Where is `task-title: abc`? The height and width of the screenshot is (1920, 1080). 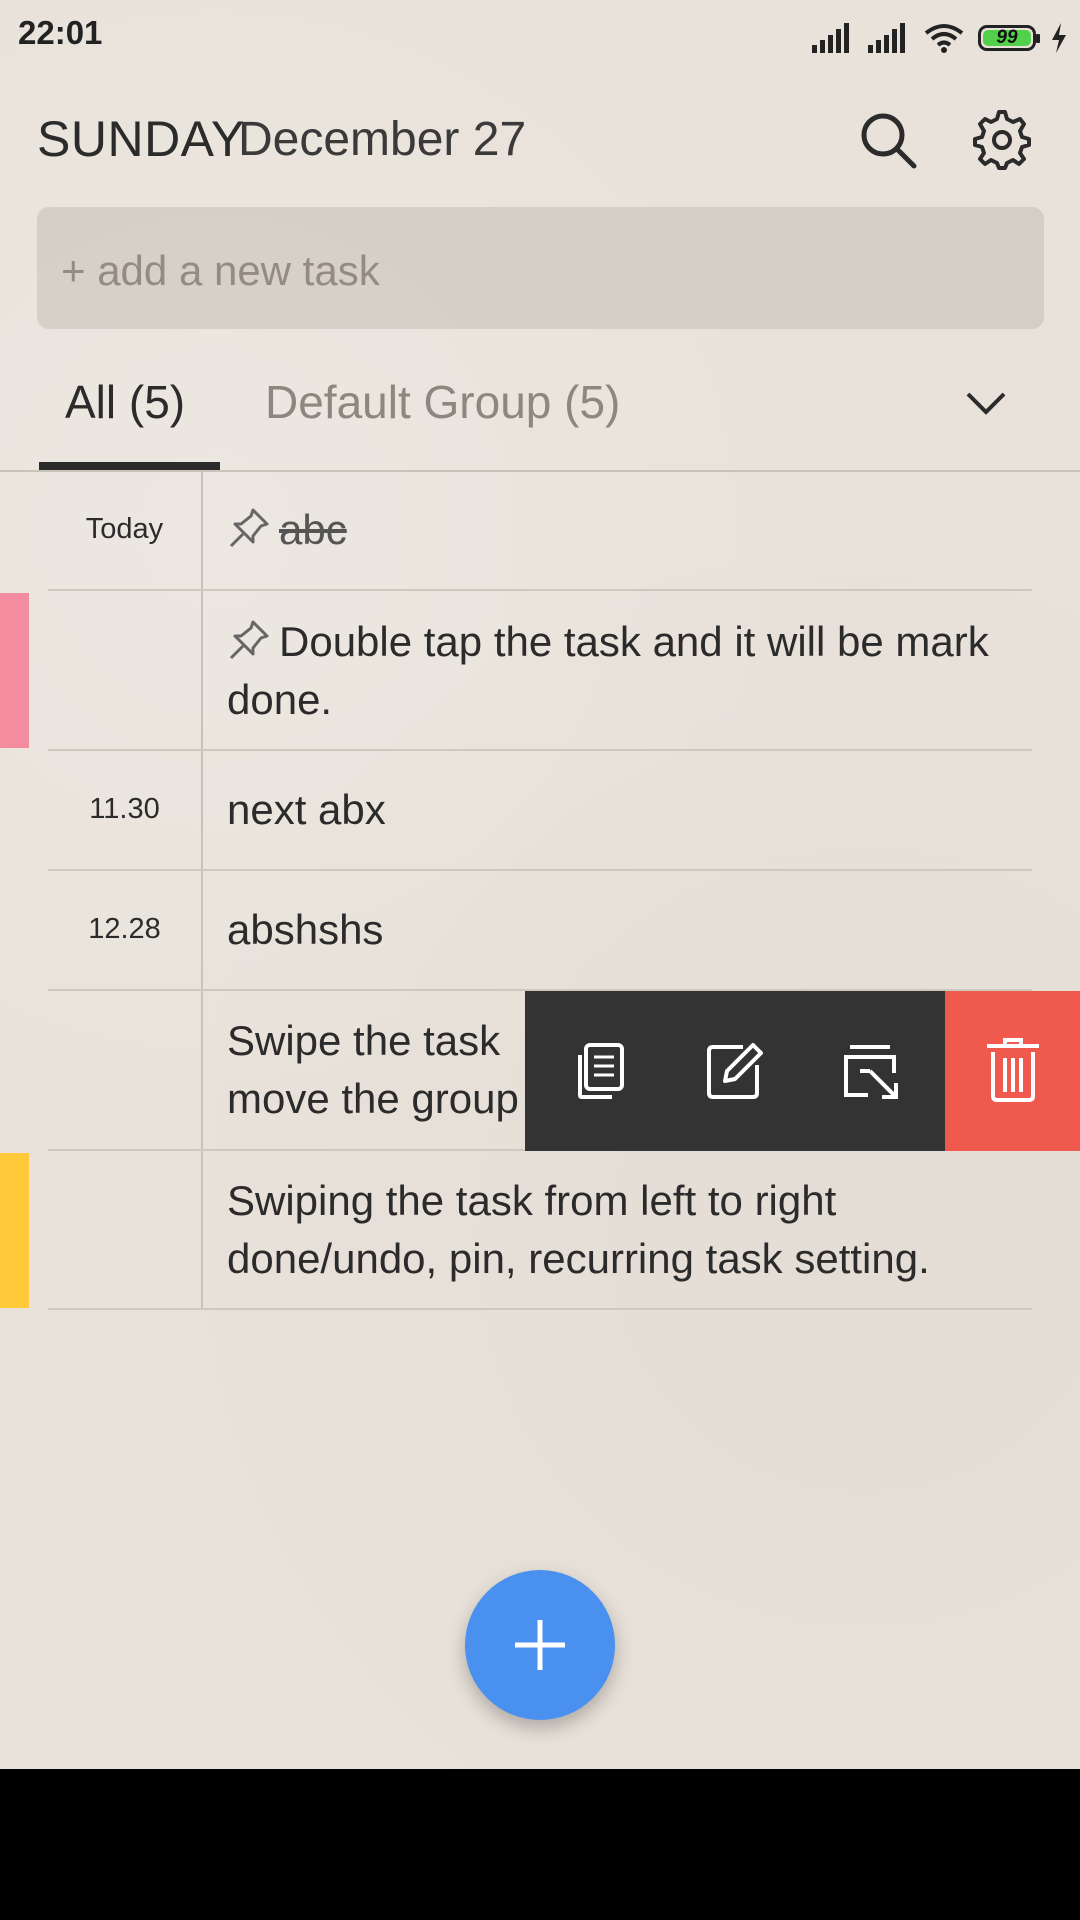
task-title: abc is located at coordinates (313, 529).